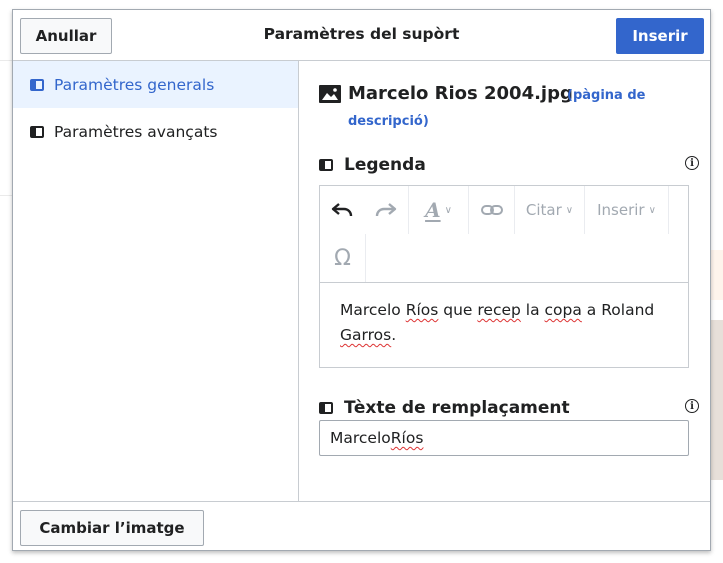  I want to click on insert-menu-button: Inserir ∨, so click(627, 210).